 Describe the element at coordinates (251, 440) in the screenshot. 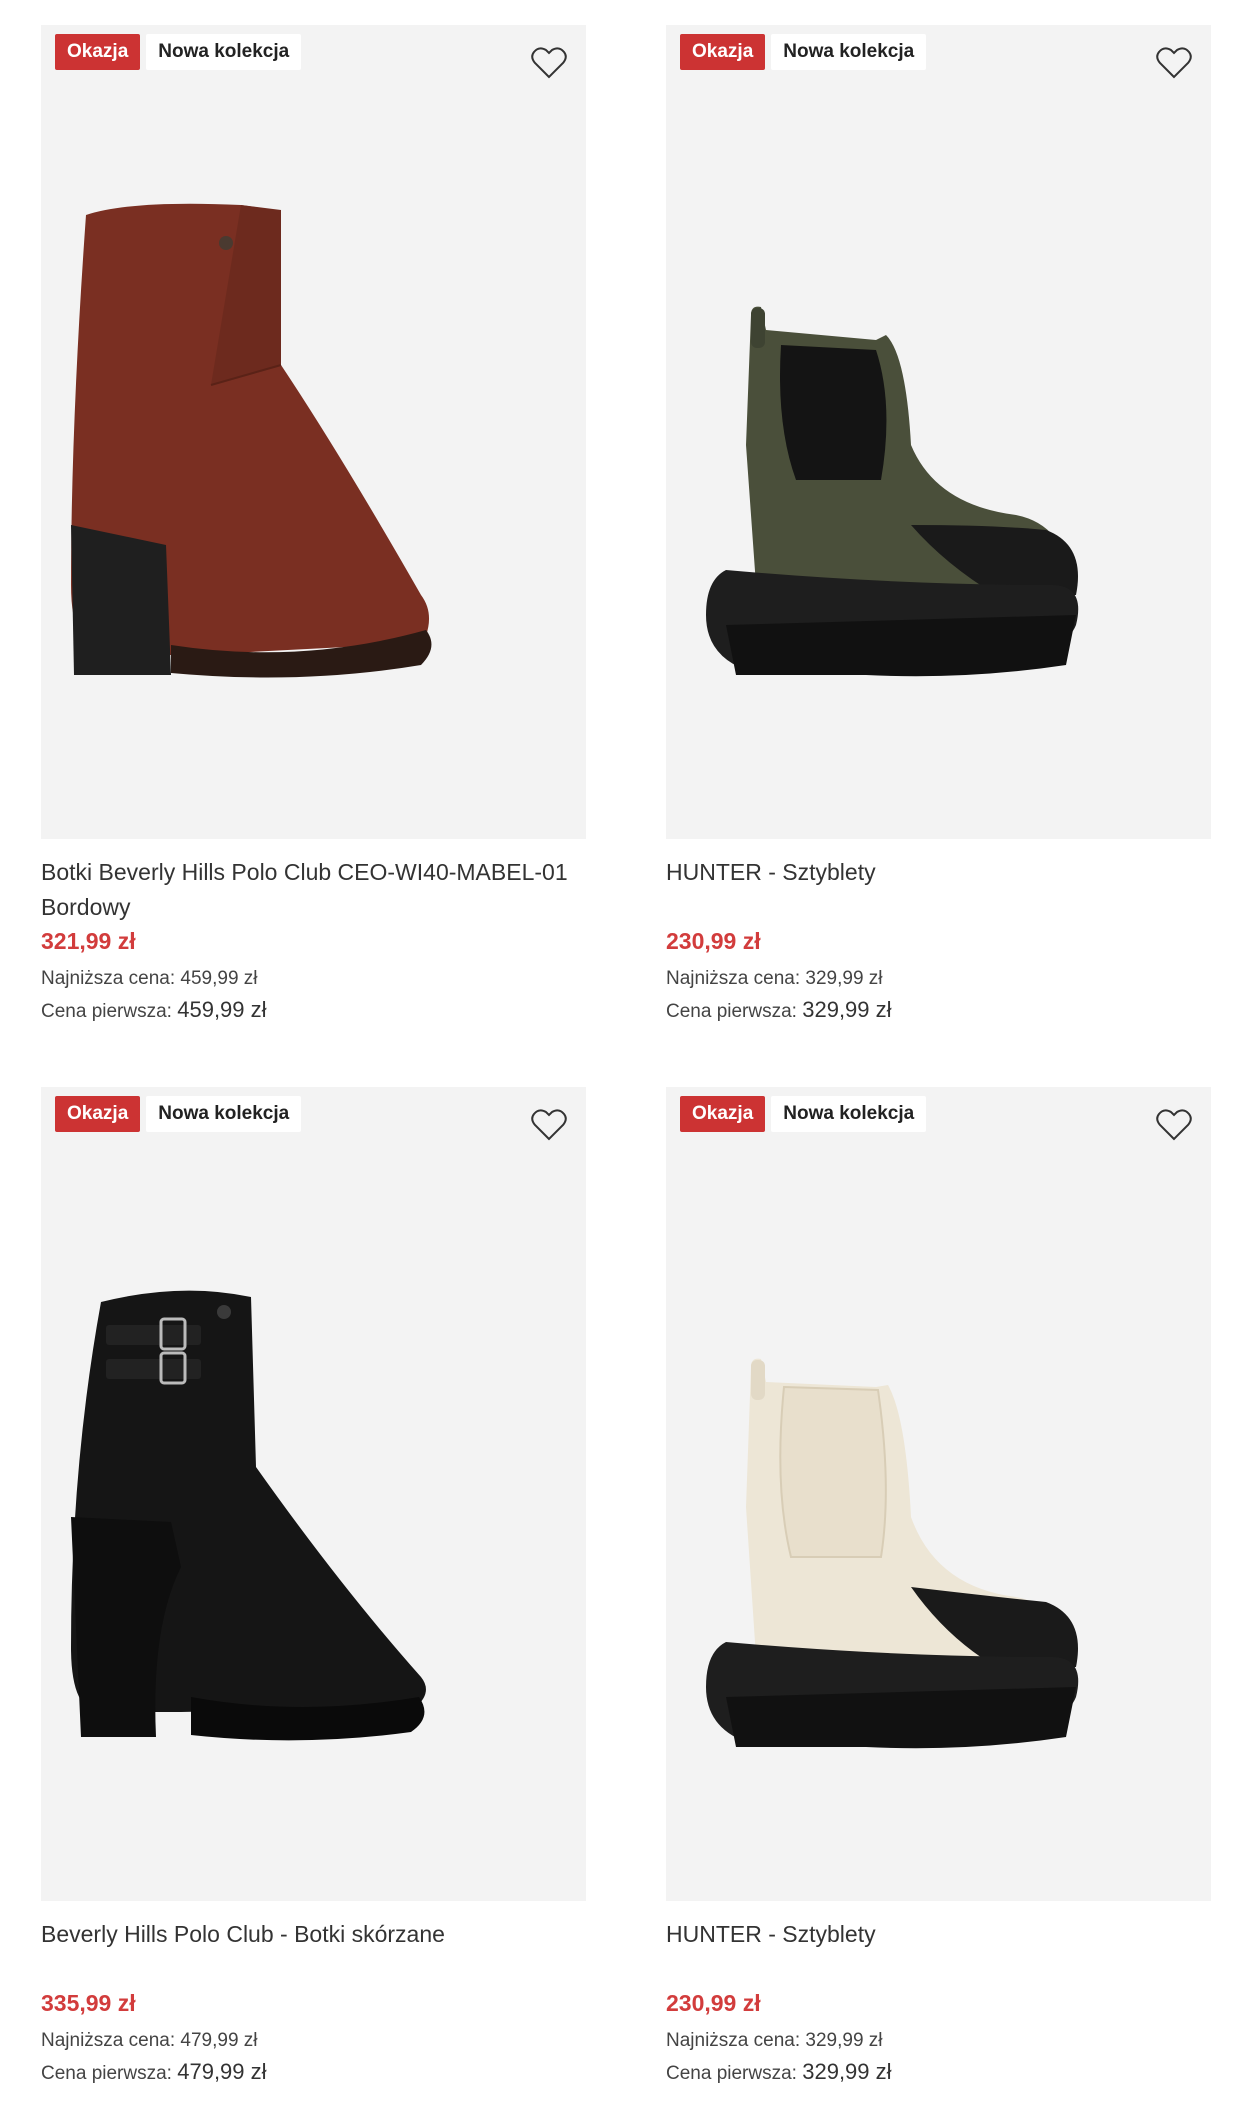

I see `heeled-boot-image` at that location.